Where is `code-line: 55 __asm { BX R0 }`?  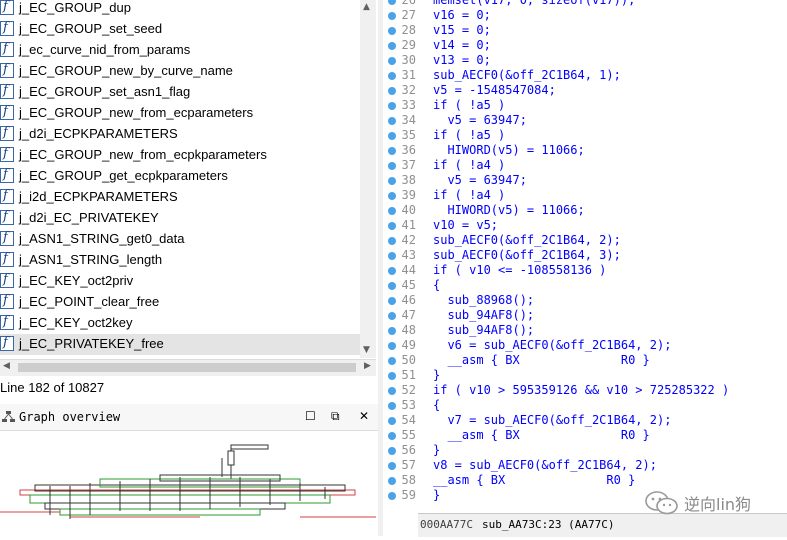
code-line: 55 __asm { BX R0 } is located at coordinates (585, 435).